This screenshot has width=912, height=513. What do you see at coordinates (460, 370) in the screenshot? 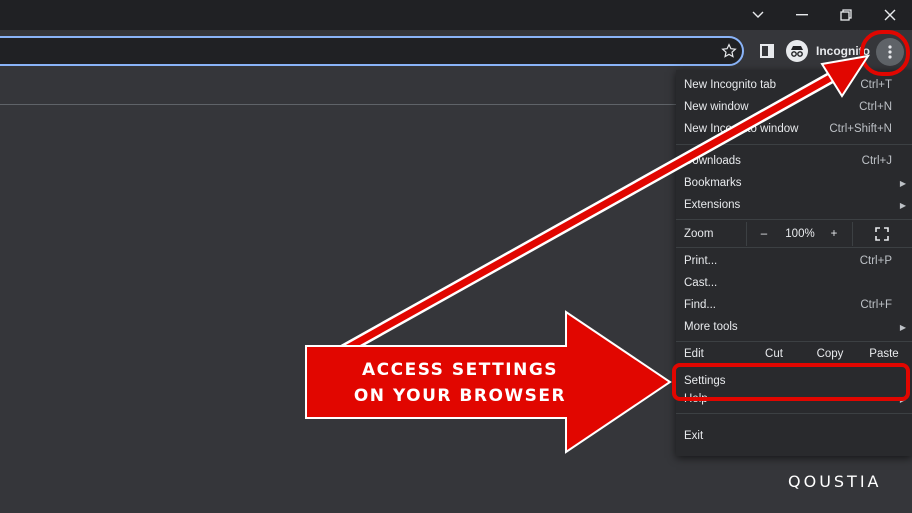
I see `overlay-headline-1: ACCESS SETTINGS` at bounding box center [460, 370].